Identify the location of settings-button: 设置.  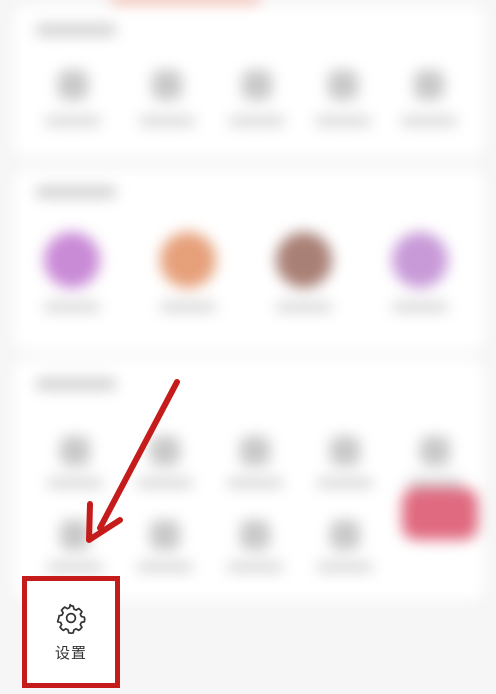
(71, 632).